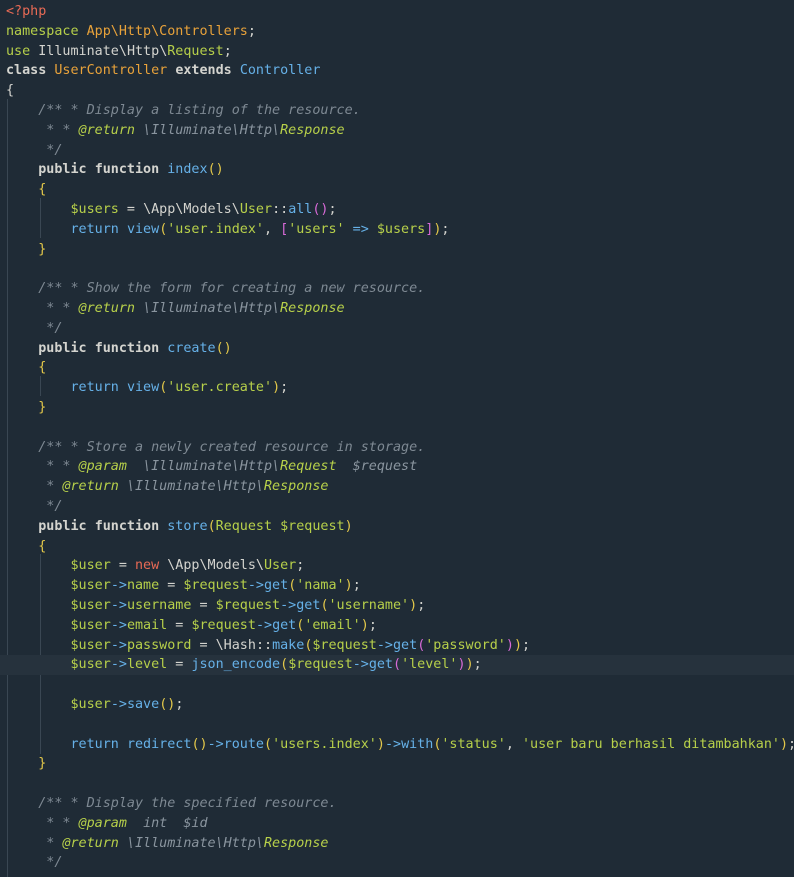 Image resolution: width=794 pixels, height=877 pixels. I want to click on code-line: $user = new \App\Models\User;, so click(397, 566).